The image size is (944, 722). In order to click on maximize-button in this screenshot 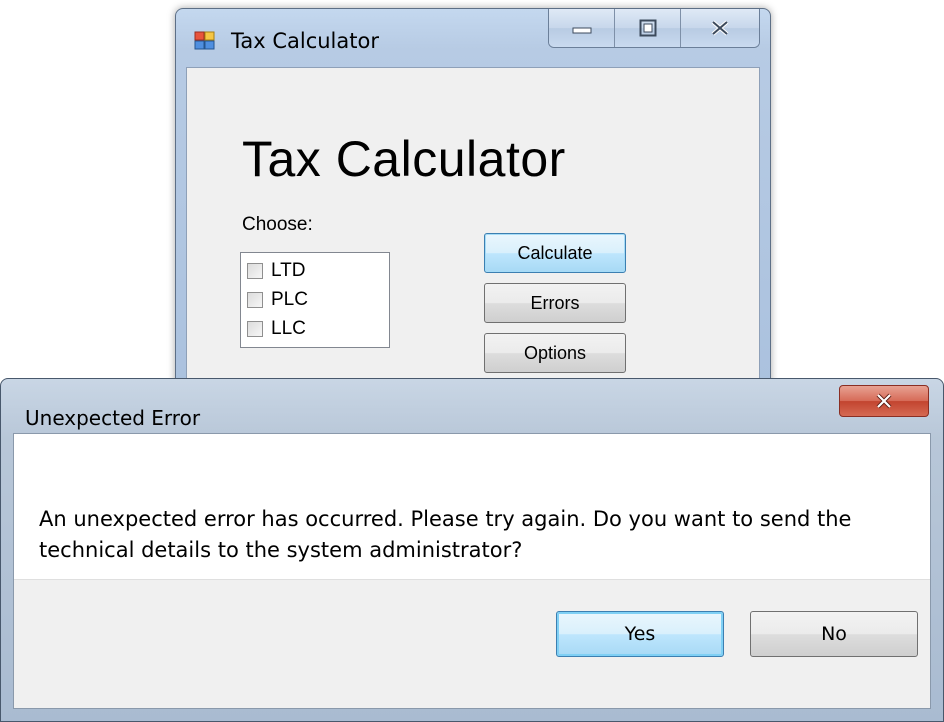, I will do `click(648, 28)`.